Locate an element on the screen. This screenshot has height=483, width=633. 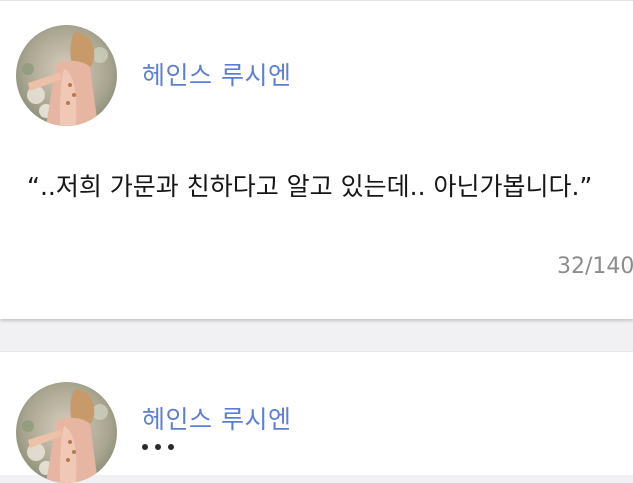
message-text: “..저희 가문과 친하다고 알고 있는데.. 아닌가봅니다.” is located at coordinates (310, 186).